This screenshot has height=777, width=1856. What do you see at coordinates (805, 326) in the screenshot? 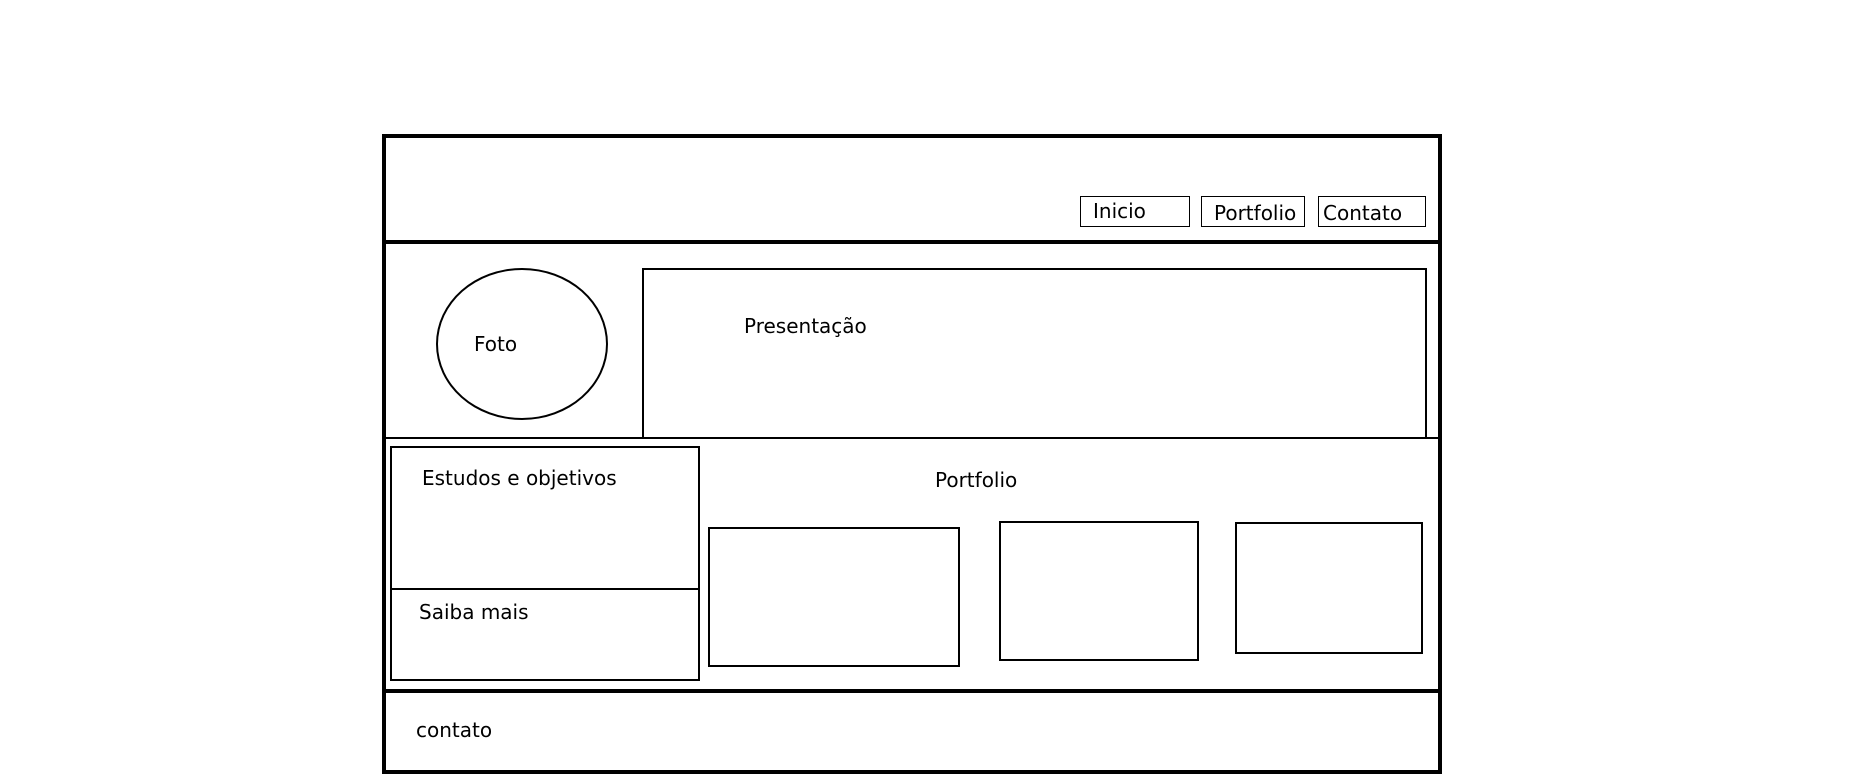
I see `presentation-label: Presentação` at bounding box center [805, 326].